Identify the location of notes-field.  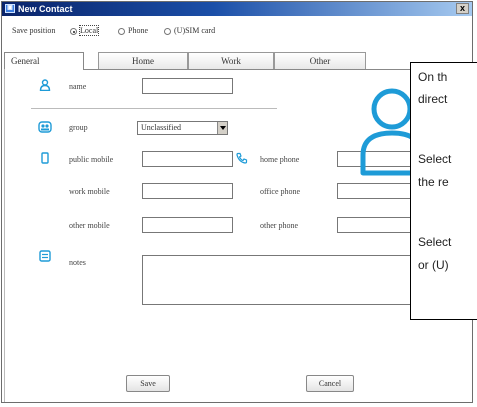
(283, 280).